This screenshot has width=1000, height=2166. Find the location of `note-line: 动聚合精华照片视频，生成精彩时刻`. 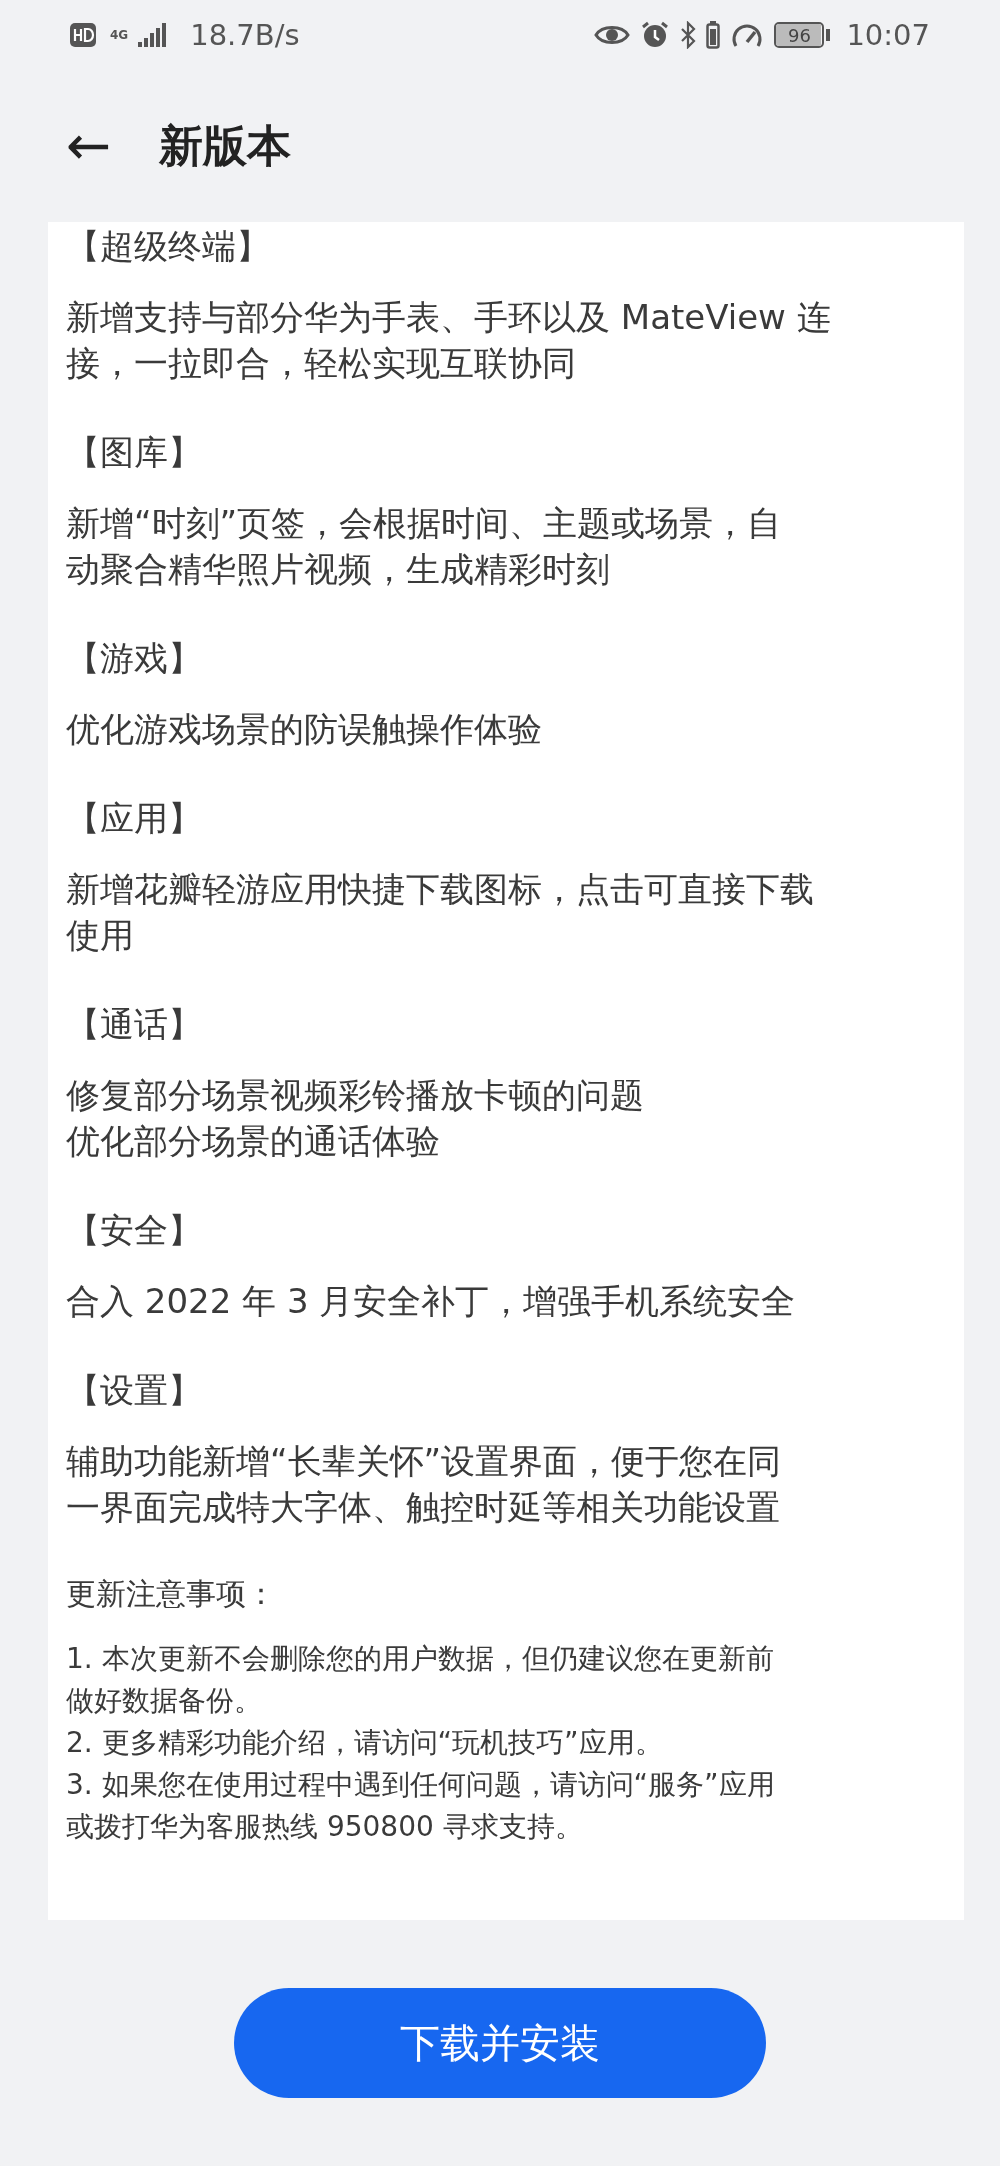

note-line: 动聚合精华照片视频，生成精彩时刻 is located at coordinates (338, 569).